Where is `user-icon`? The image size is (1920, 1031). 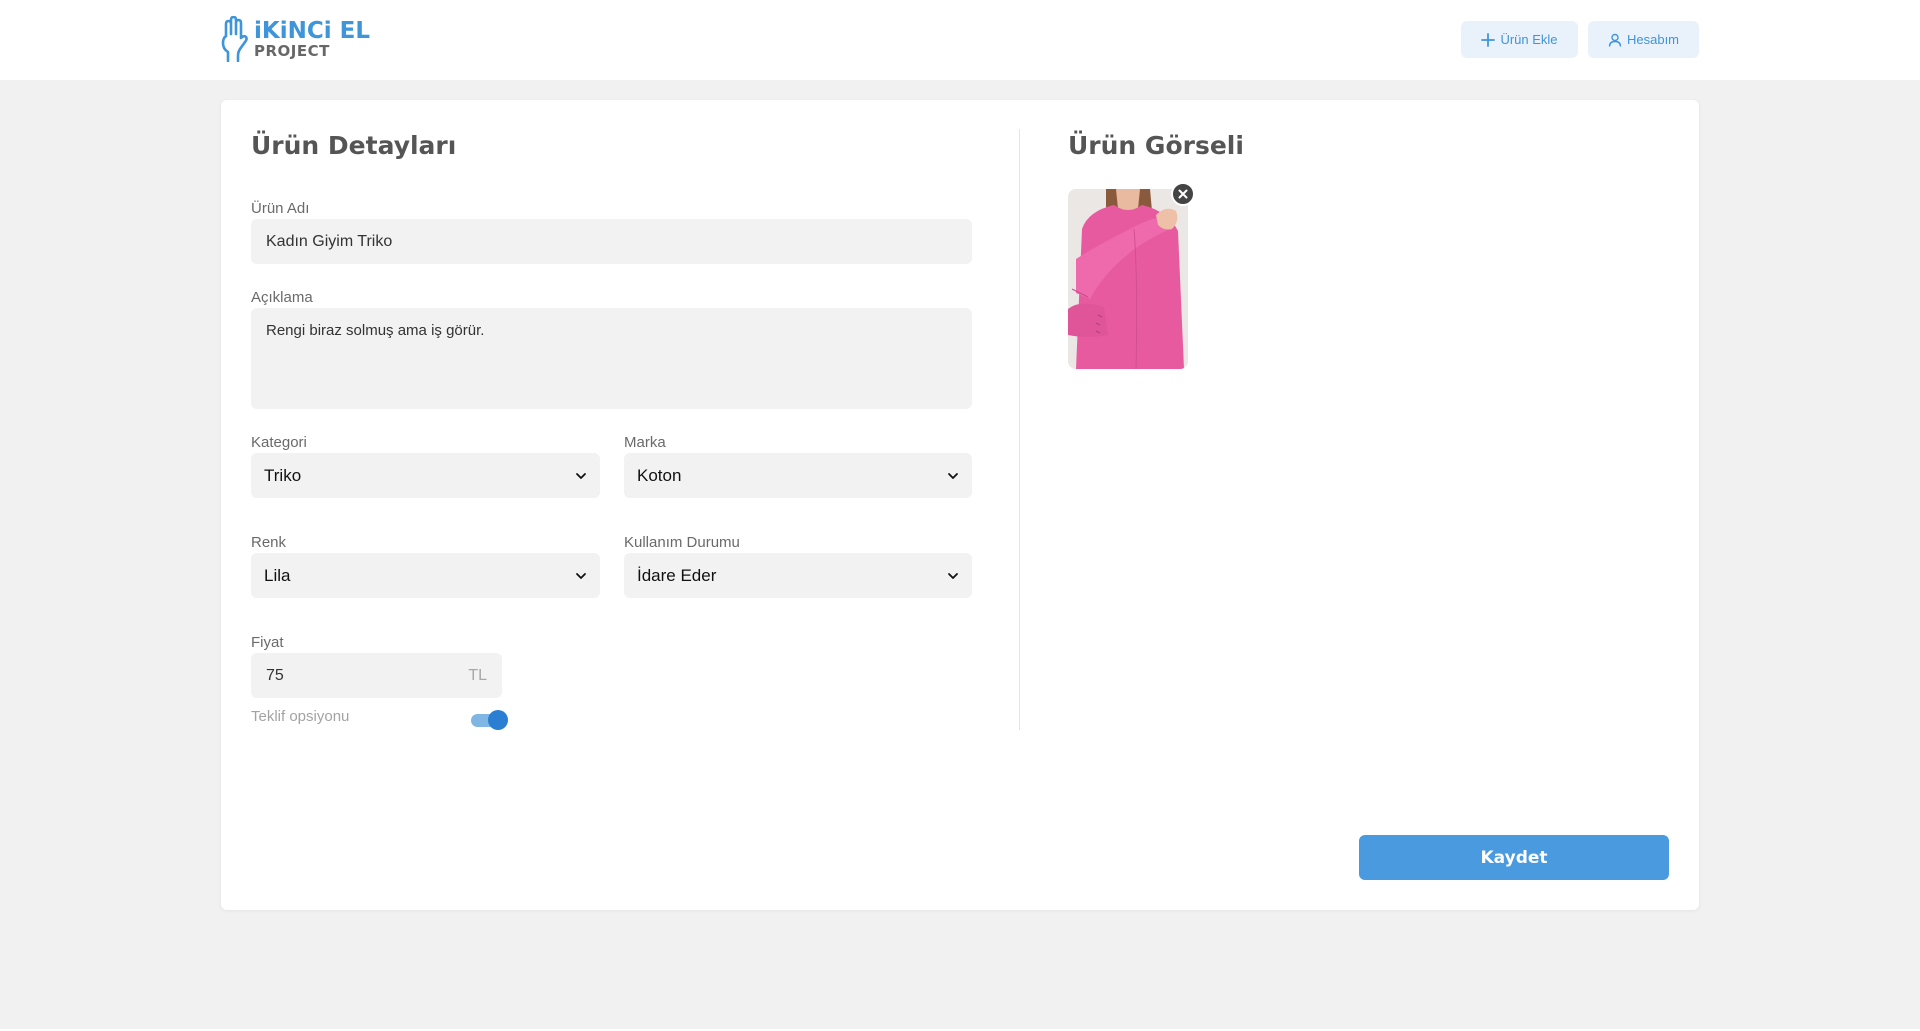
user-icon is located at coordinates (1615, 40).